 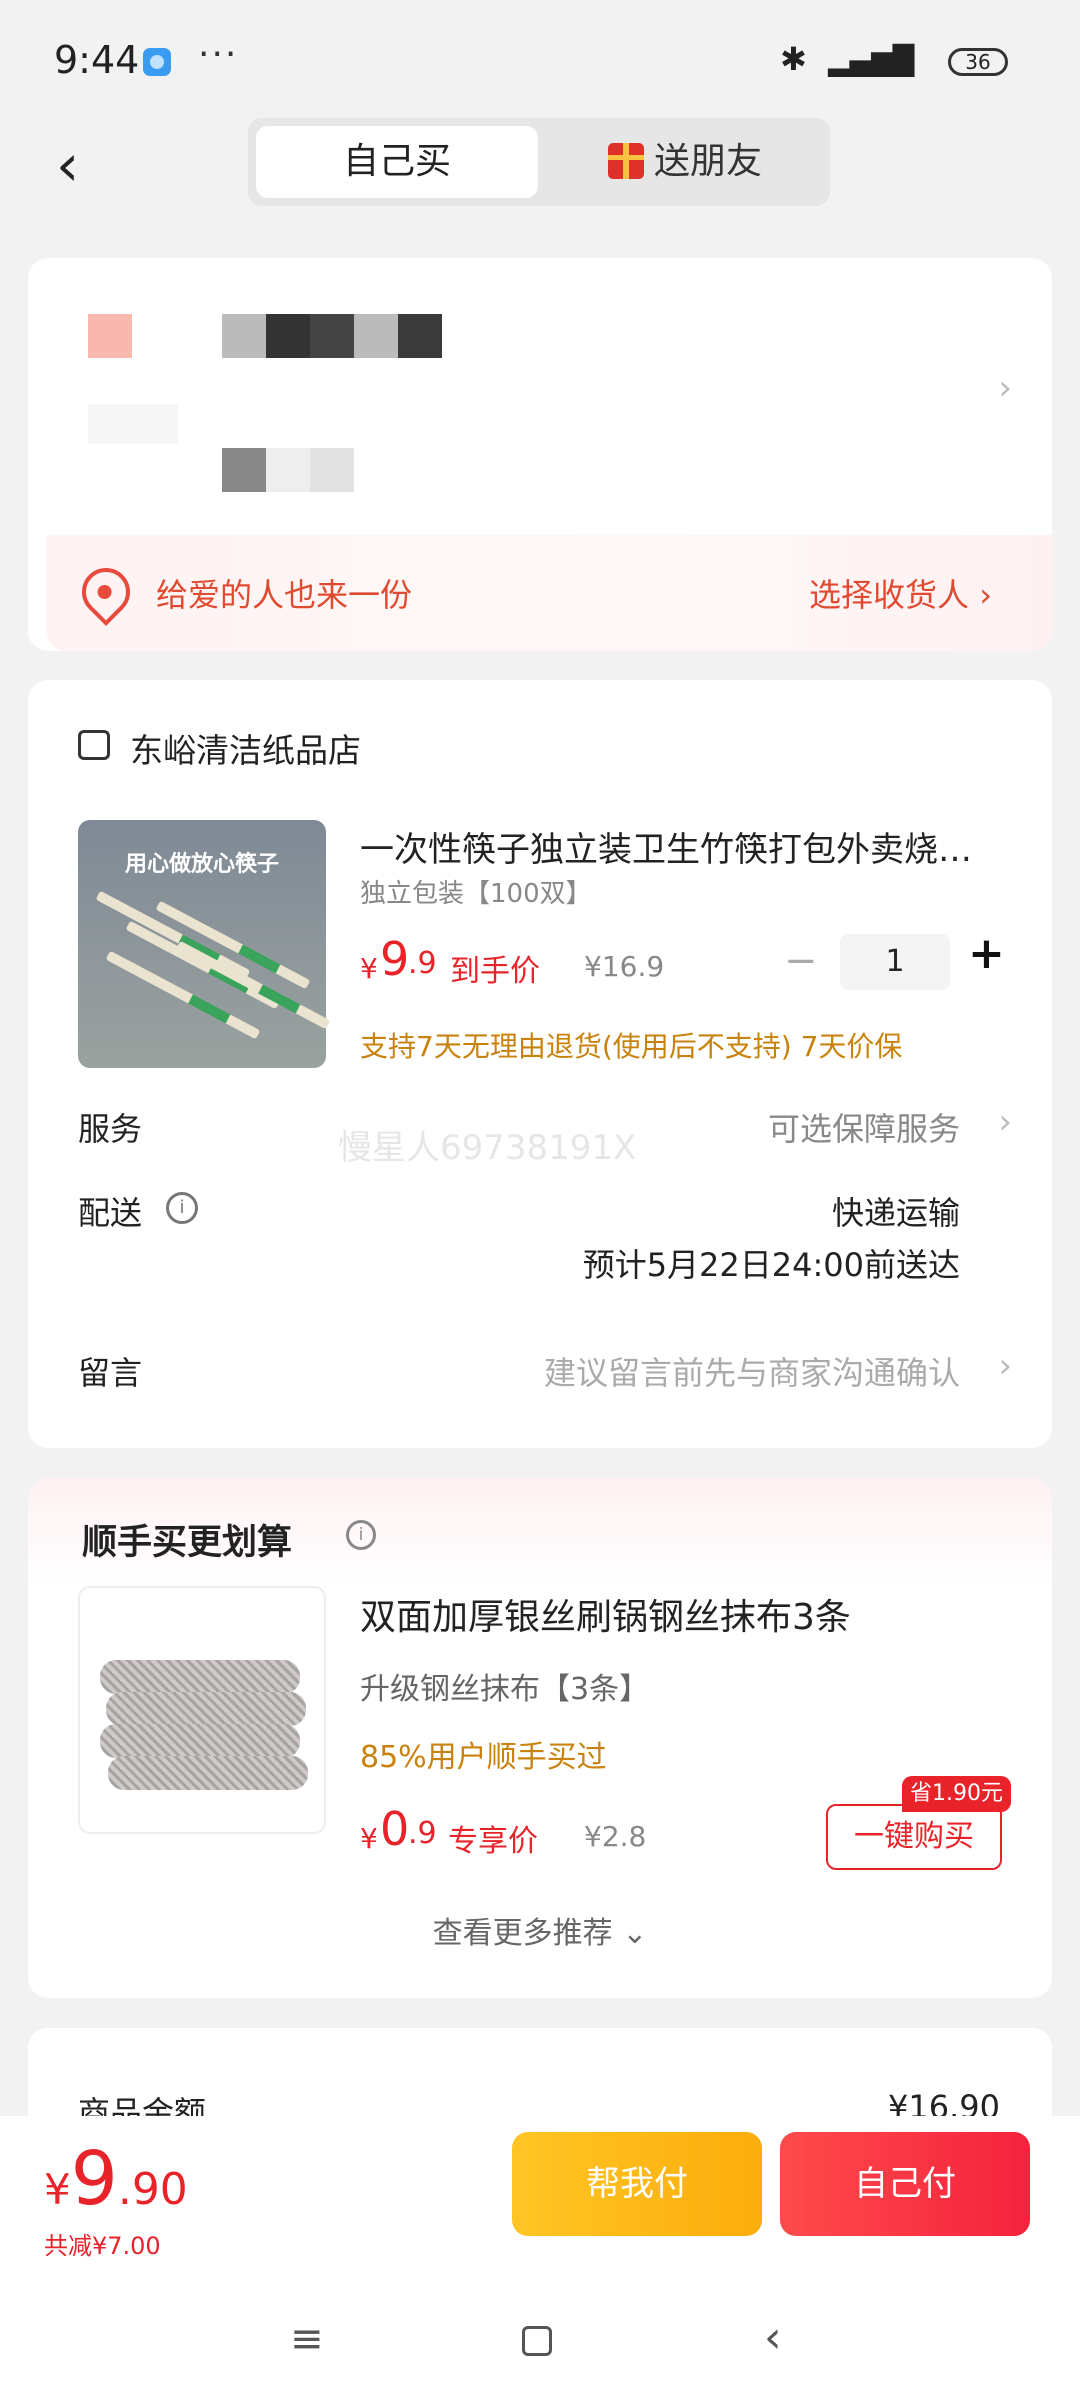 I want to click on total-reduction: 共减¥7.00, so click(x=102, y=2246).